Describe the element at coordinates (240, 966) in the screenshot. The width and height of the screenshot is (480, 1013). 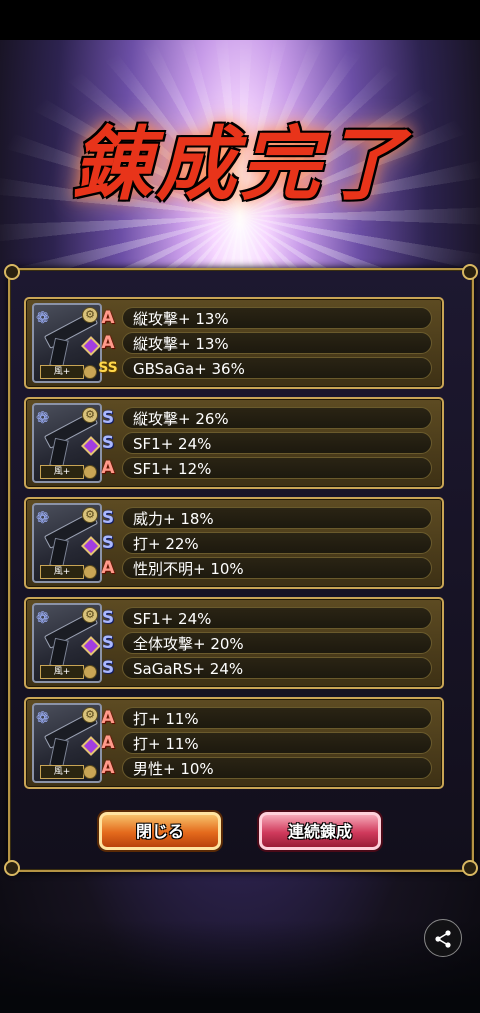
I see `bottom-shadow` at that location.